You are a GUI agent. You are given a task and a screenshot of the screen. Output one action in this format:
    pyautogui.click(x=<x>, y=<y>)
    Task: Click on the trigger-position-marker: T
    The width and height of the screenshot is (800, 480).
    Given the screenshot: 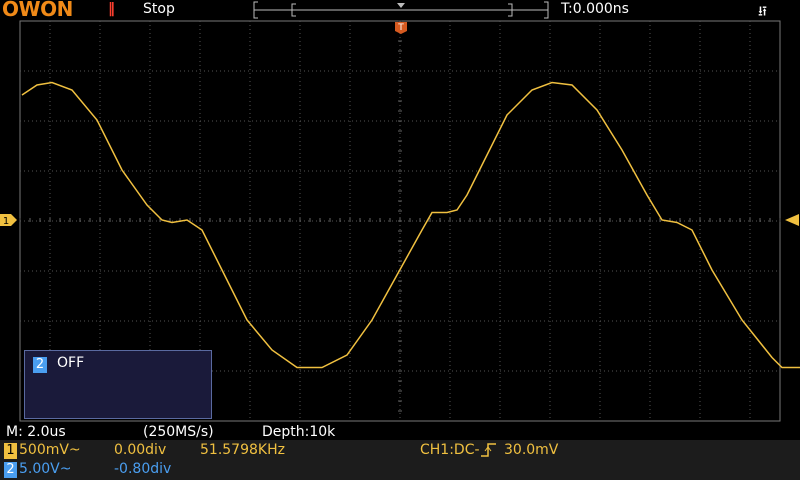 What is the action you would take?
    pyautogui.click(x=401, y=28)
    